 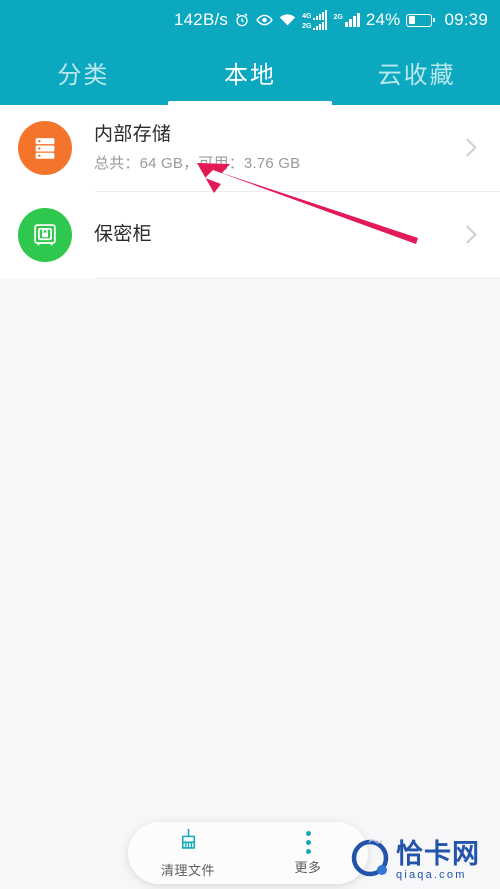 What do you see at coordinates (264, 20) in the screenshot?
I see `eye-icon` at bounding box center [264, 20].